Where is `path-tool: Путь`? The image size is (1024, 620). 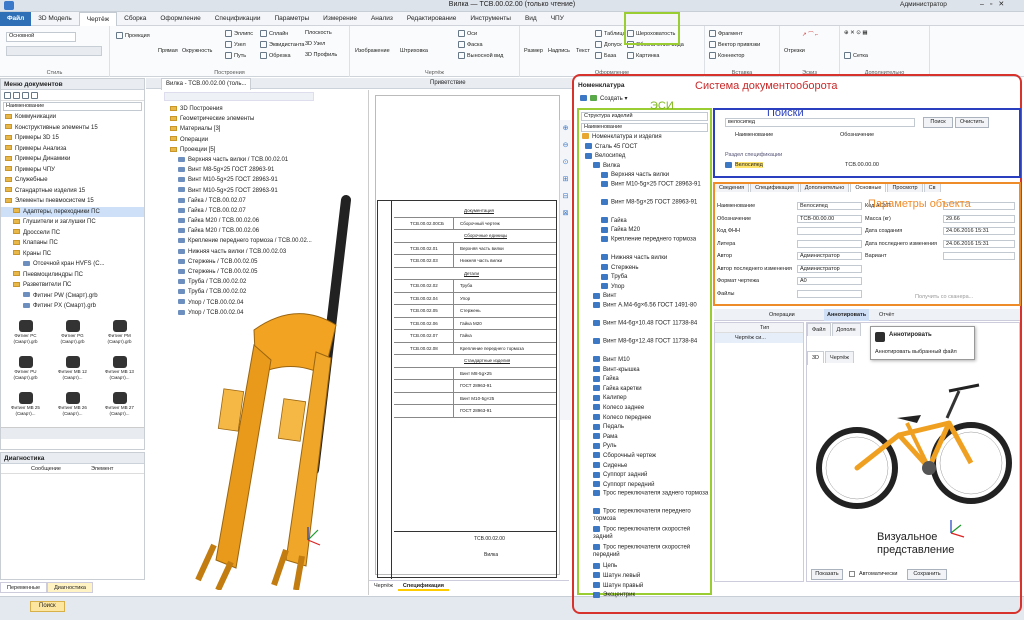
path-tool: Путь is located at coordinates (235, 55).